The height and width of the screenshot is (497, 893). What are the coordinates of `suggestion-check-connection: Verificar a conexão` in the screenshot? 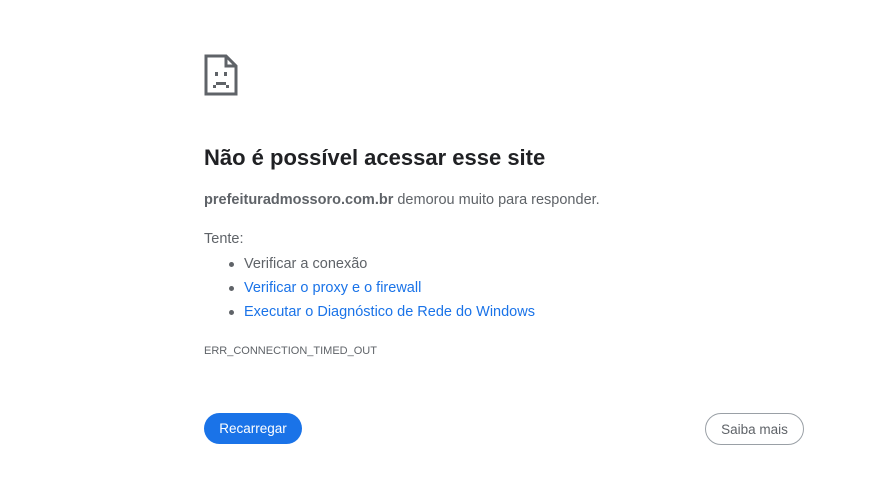 It's located at (369, 264).